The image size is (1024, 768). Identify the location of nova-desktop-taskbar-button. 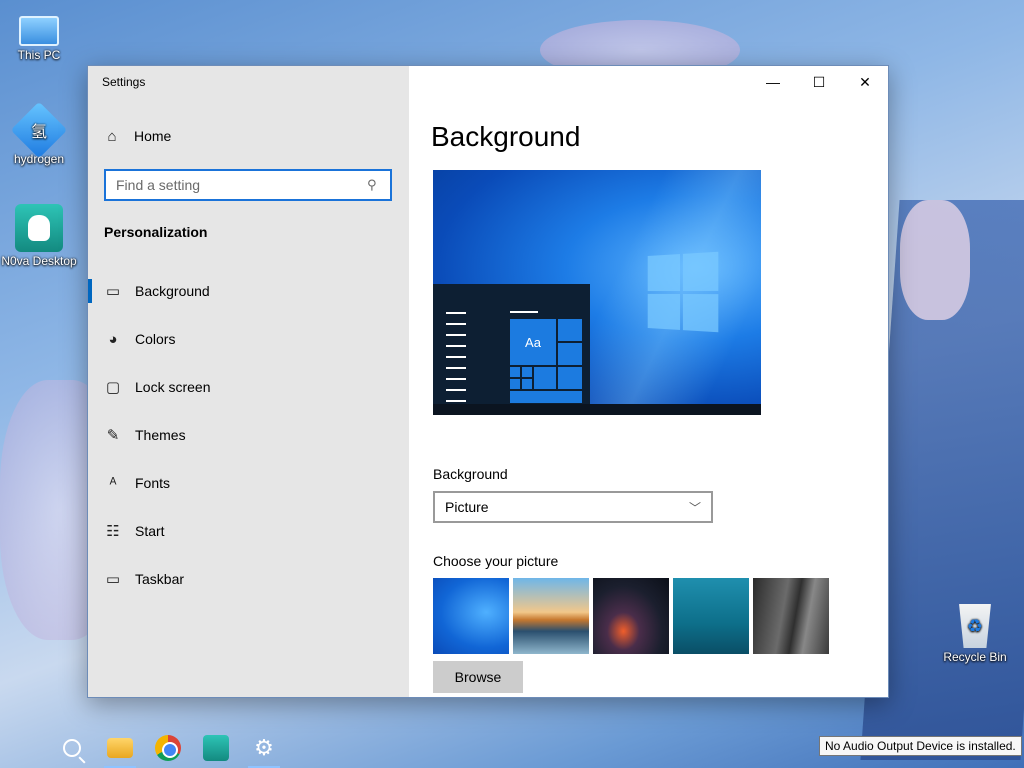
(216, 748).